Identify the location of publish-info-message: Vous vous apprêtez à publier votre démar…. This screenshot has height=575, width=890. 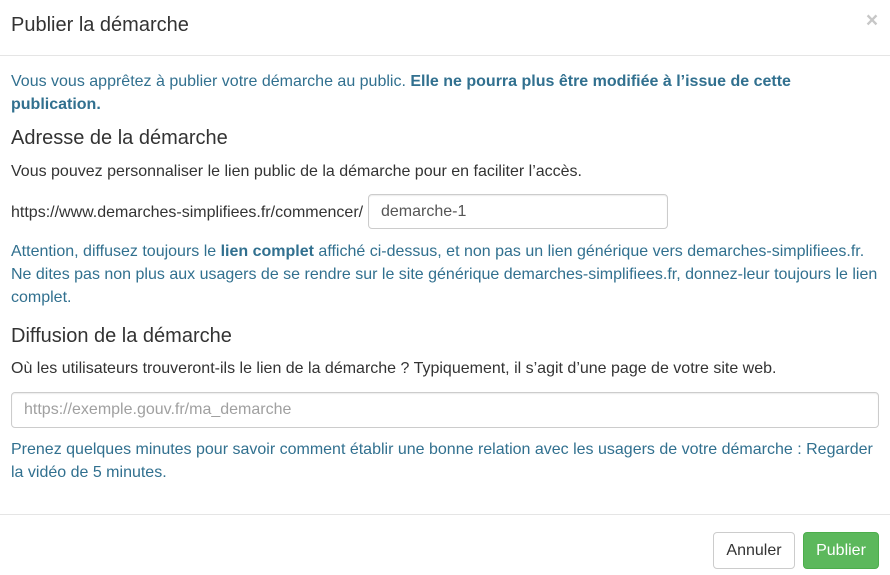
(441, 93).